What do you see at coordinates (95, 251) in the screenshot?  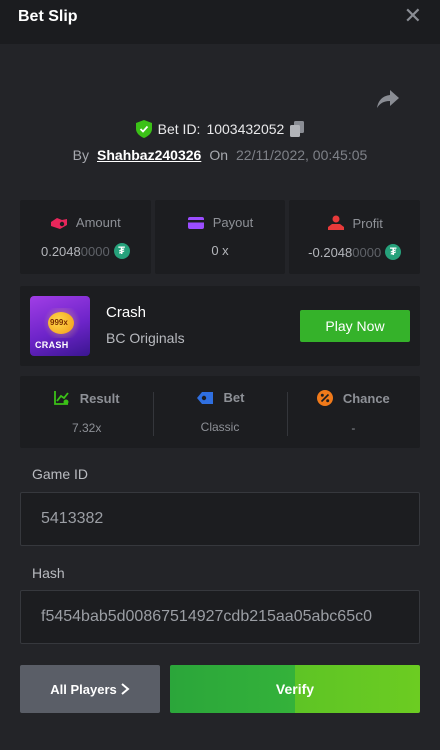 I see `stat-amount-value-dim: 0000` at bounding box center [95, 251].